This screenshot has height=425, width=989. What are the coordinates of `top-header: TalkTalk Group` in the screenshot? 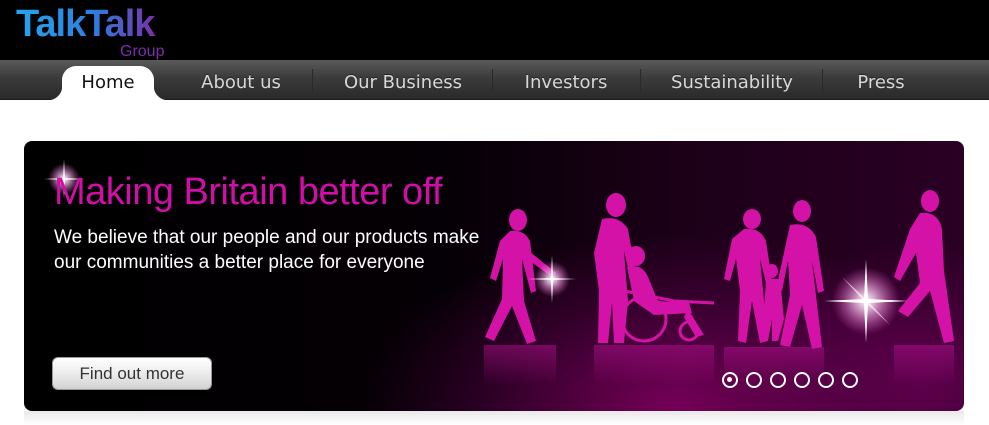 It's located at (494, 30).